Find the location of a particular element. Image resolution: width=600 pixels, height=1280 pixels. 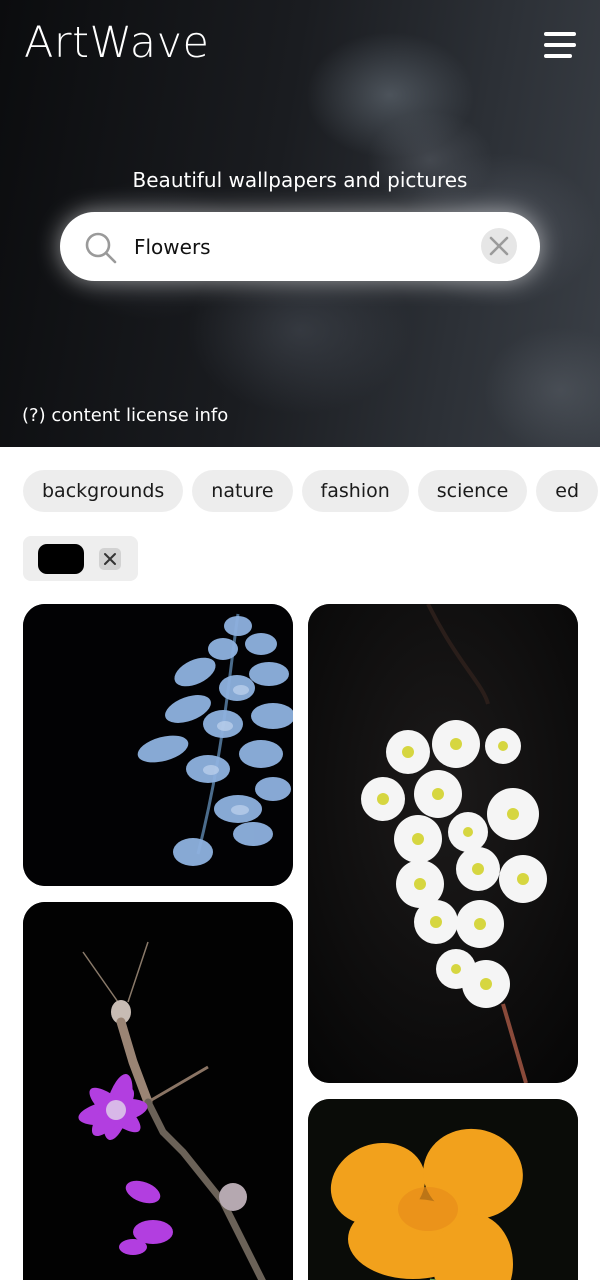

search-icon is located at coordinates (101, 248).